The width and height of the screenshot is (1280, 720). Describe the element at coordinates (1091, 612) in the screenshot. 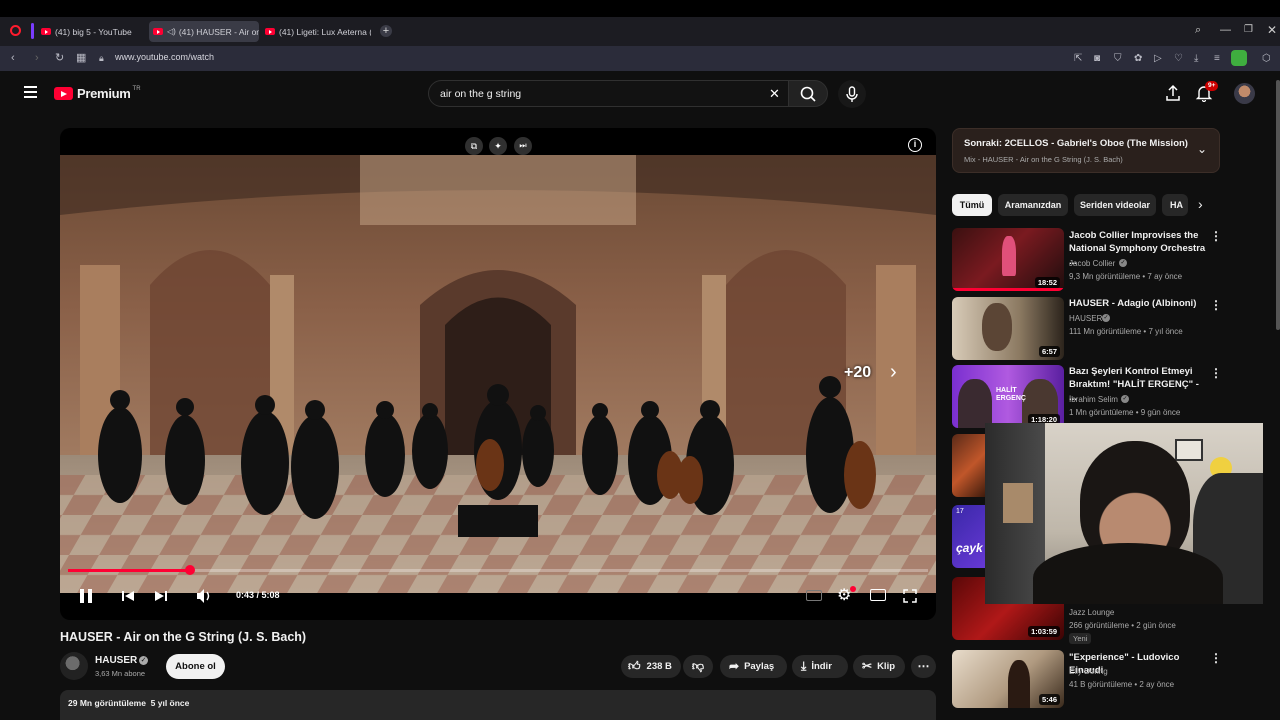

I see `rec-channel-6: Jazz Lounge` at that location.